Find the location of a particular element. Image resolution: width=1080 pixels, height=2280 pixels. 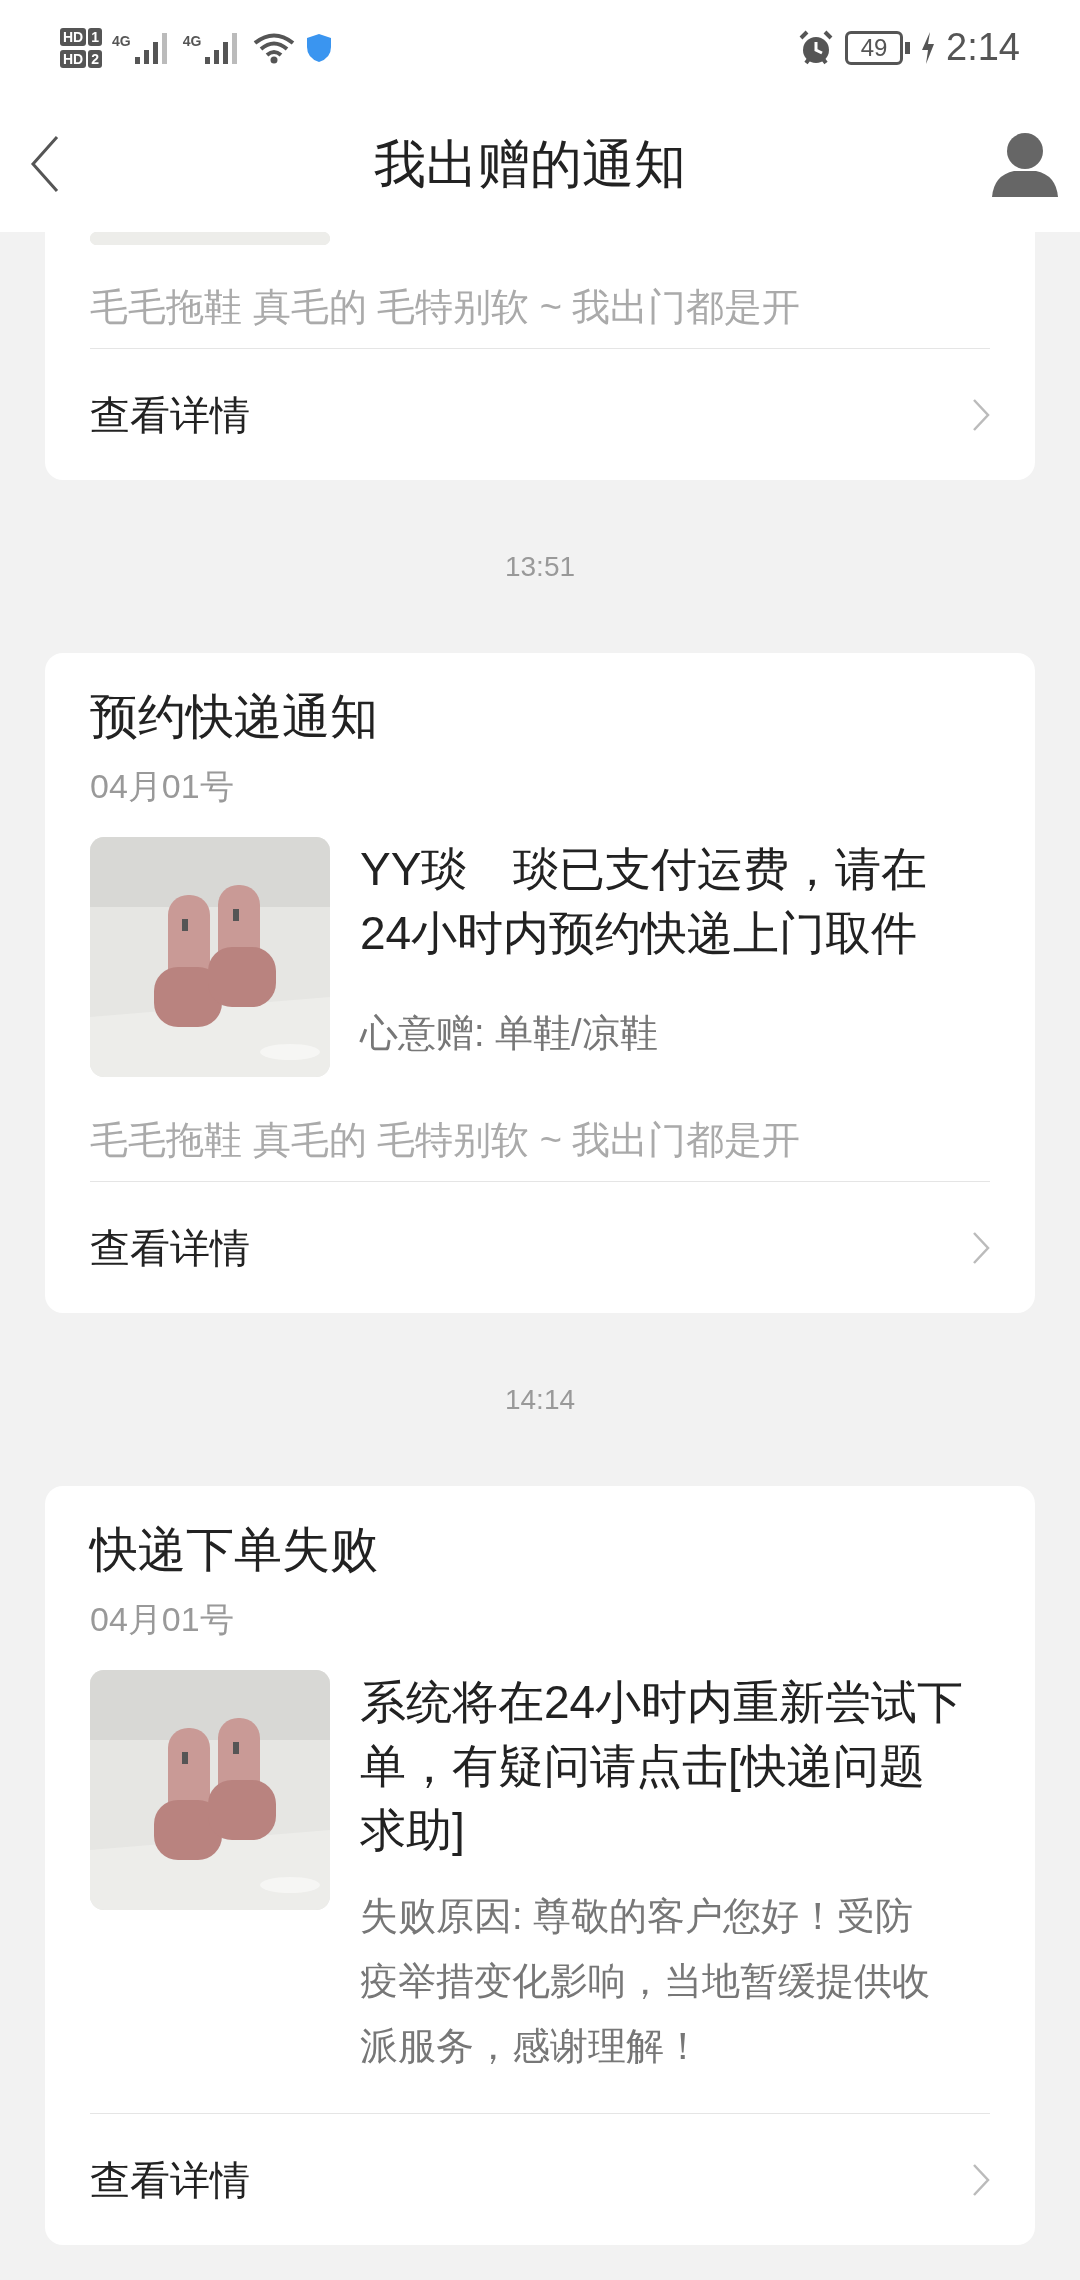

shield-icon is located at coordinates (319, 47).